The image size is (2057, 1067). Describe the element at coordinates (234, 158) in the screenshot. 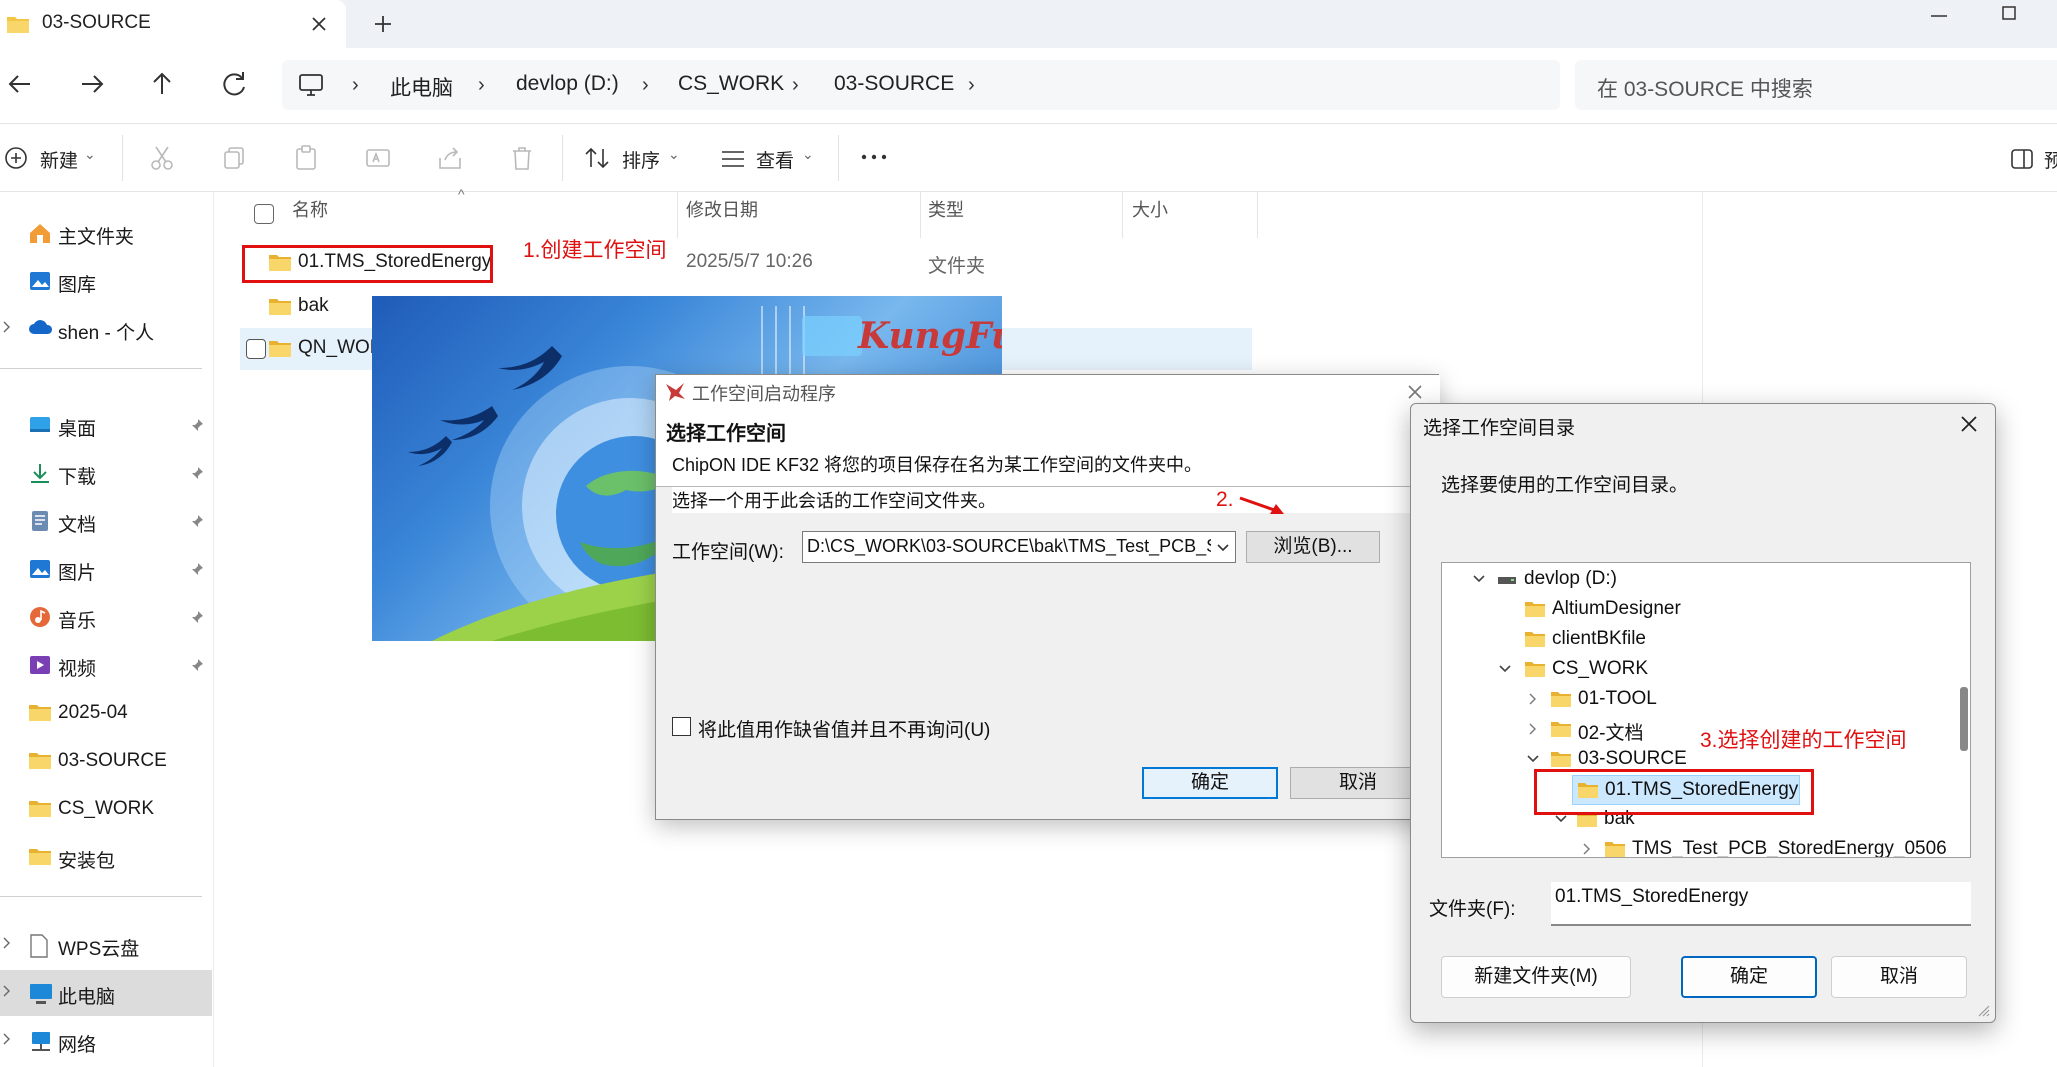

I see `copy-icon` at that location.